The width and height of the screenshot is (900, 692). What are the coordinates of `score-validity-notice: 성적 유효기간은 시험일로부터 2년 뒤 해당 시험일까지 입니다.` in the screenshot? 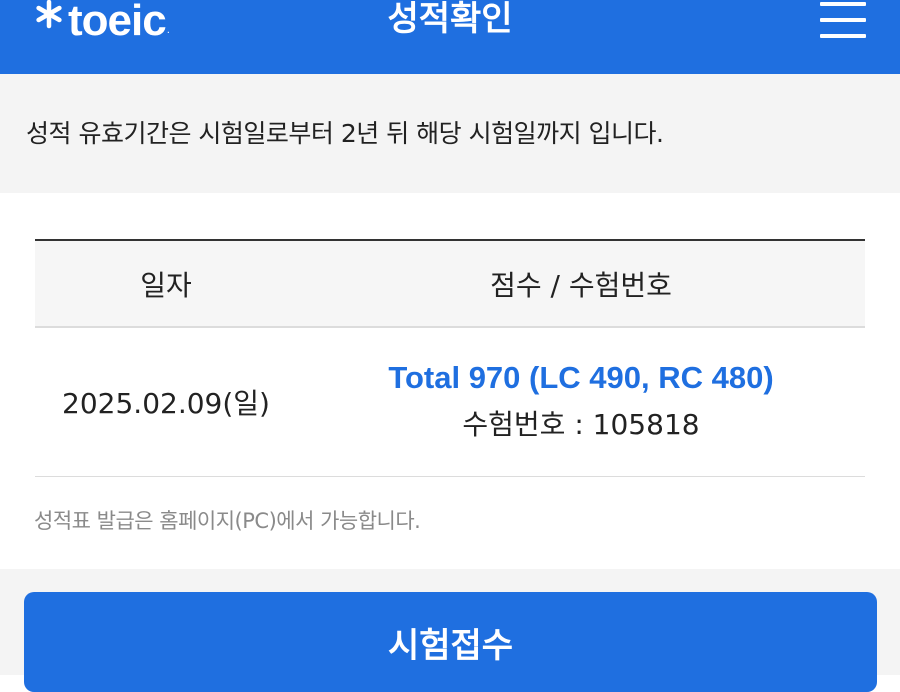 It's located at (345, 133).